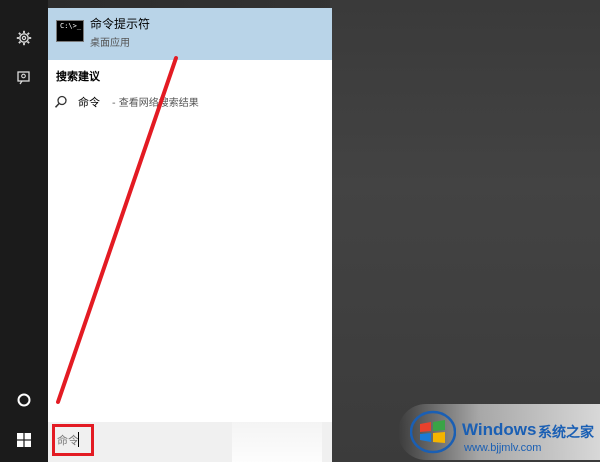 This screenshot has height=462, width=600. Describe the element at coordinates (433, 432) in the screenshot. I see `windows-flag-logo-icon` at that location.